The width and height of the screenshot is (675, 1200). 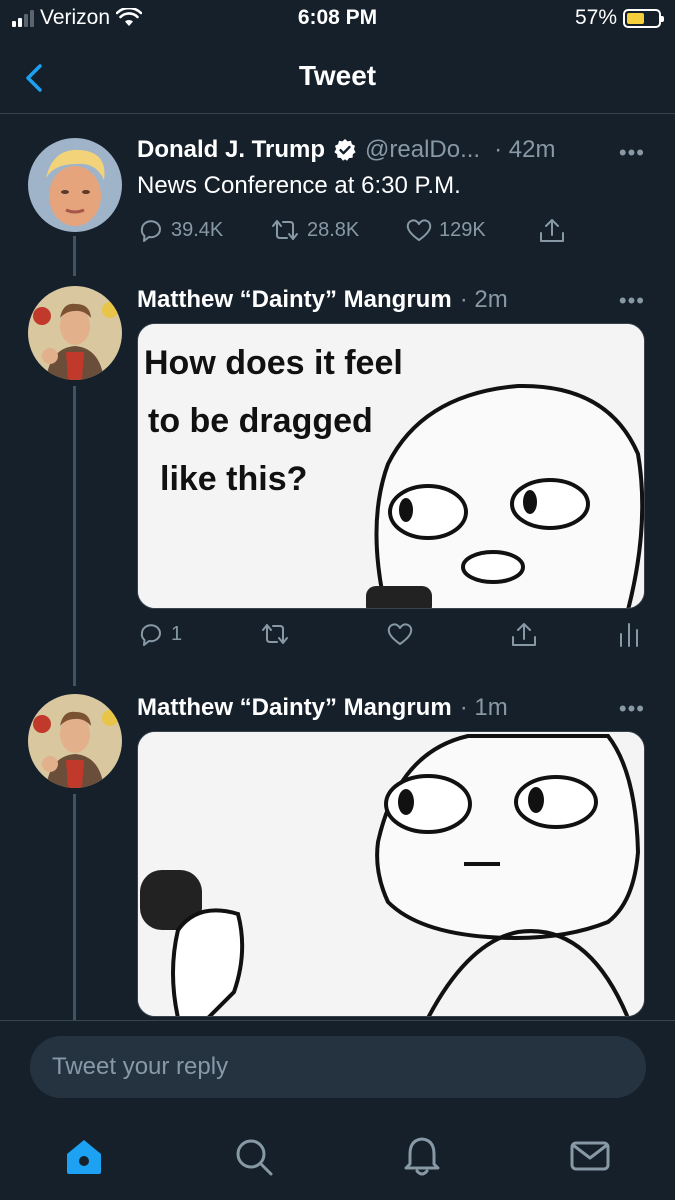 What do you see at coordinates (525, 149) in the screenshot?
I see `tweet-timestamp: · 42m` at bounding box center [525, 149].